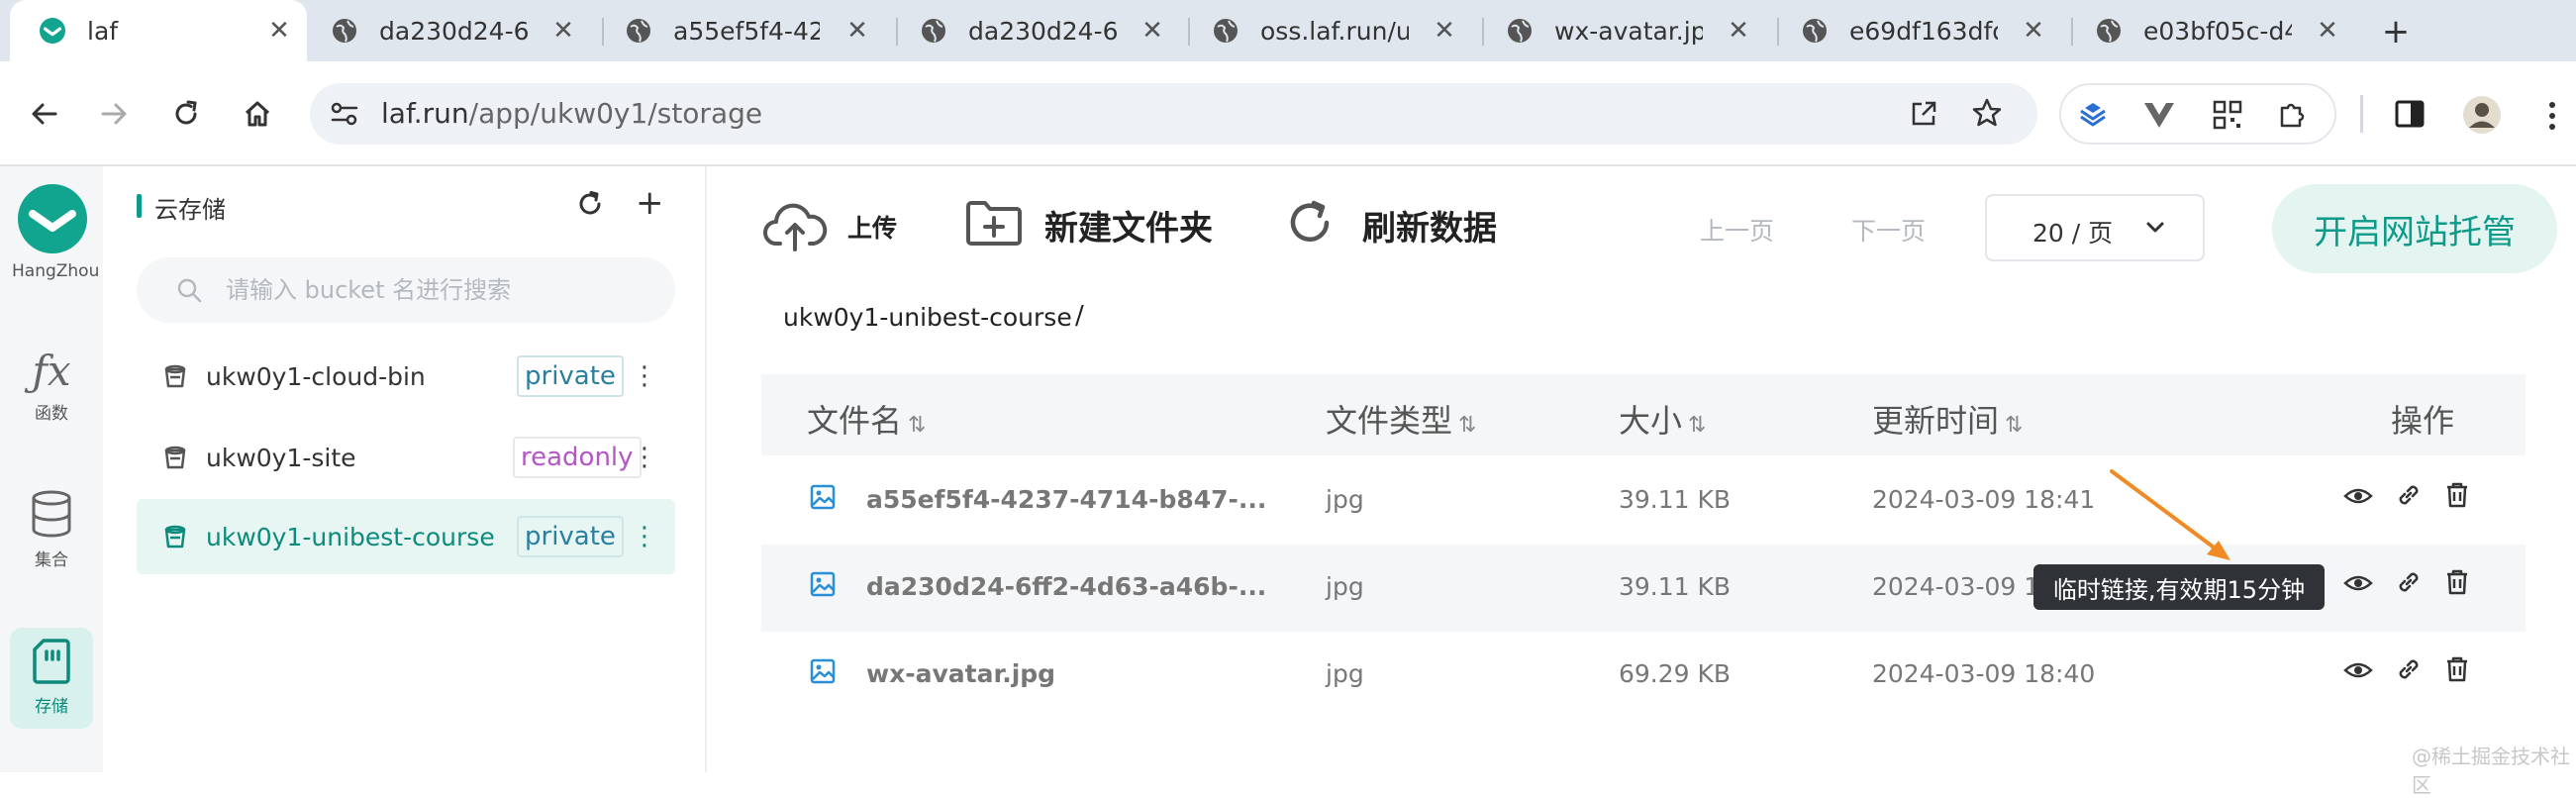  What do you see at coordinates (114, 114) in the screenshot?
I see `forward-arrow-icon` at bounding box center [114, 114].